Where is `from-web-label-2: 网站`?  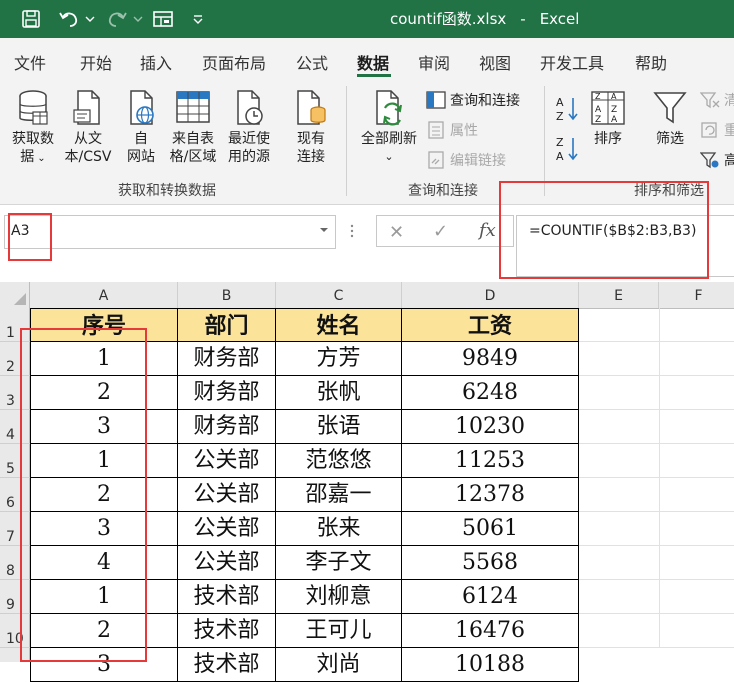 from-web-label-2: 网站 is located at coordinates (141, 157).